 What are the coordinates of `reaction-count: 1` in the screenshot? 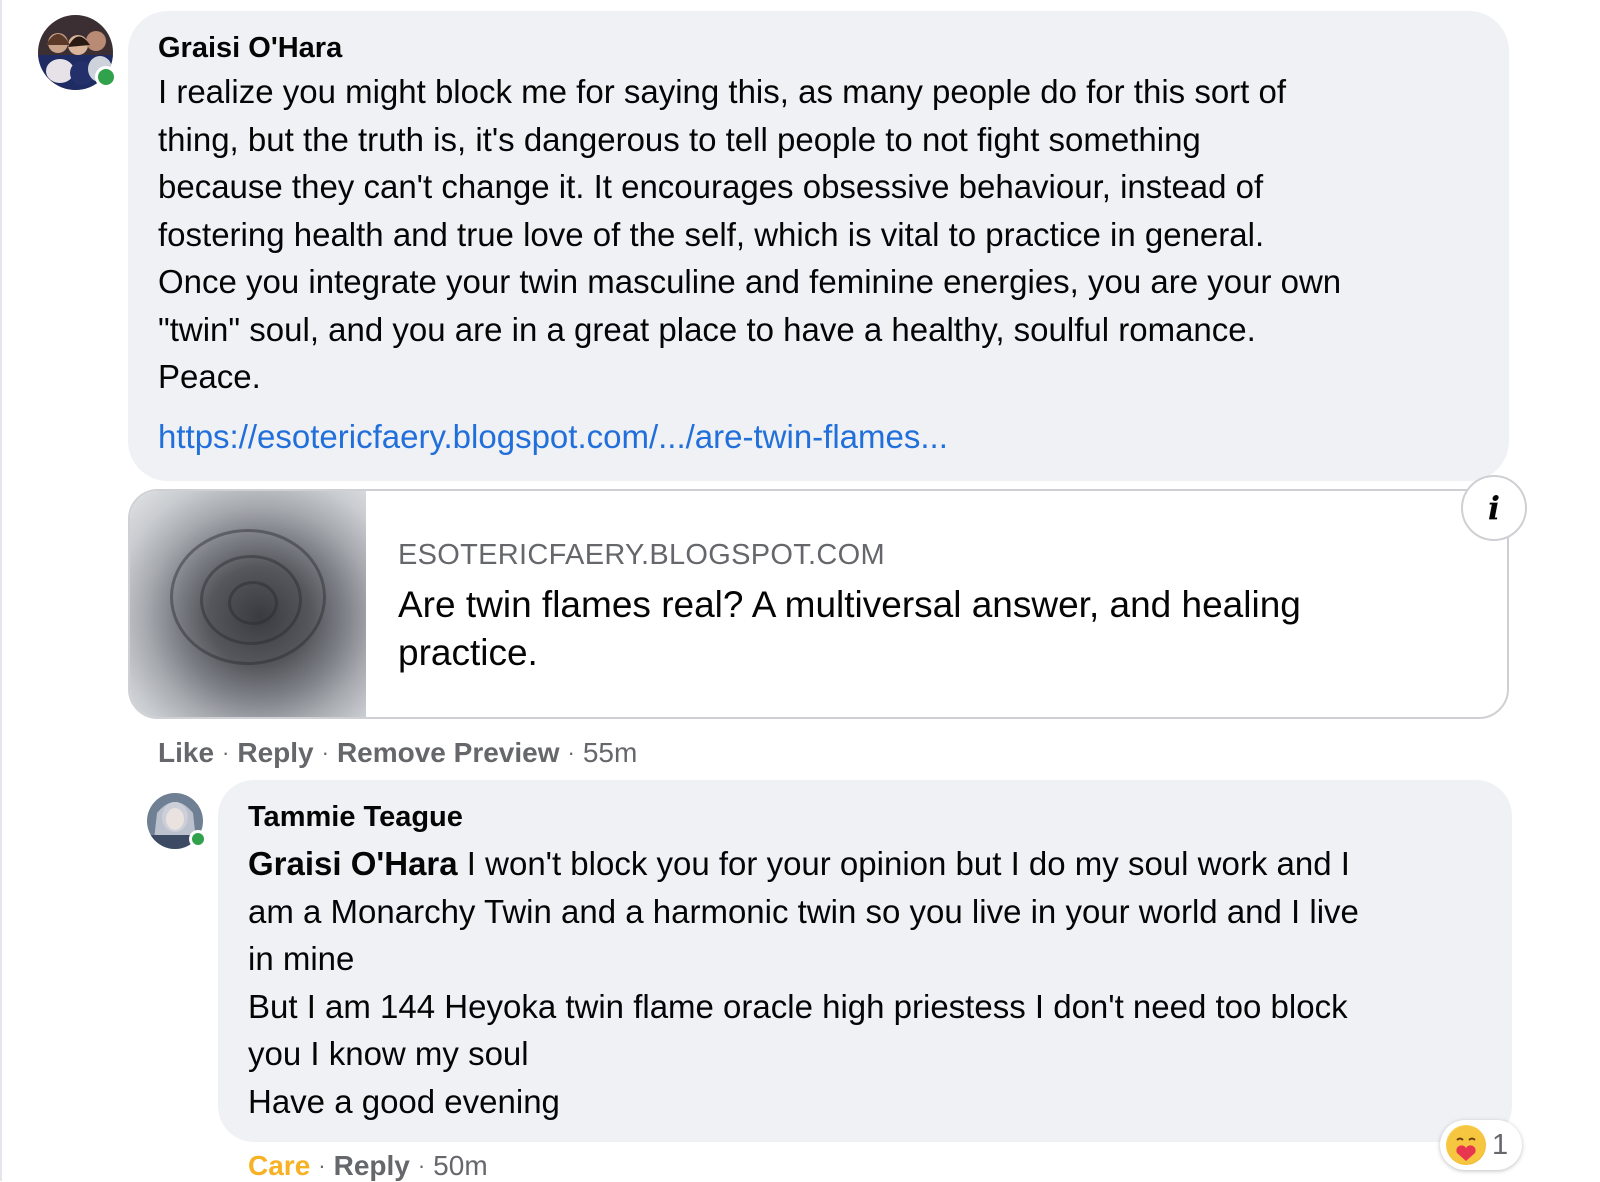 It's located at (1500, 1144).